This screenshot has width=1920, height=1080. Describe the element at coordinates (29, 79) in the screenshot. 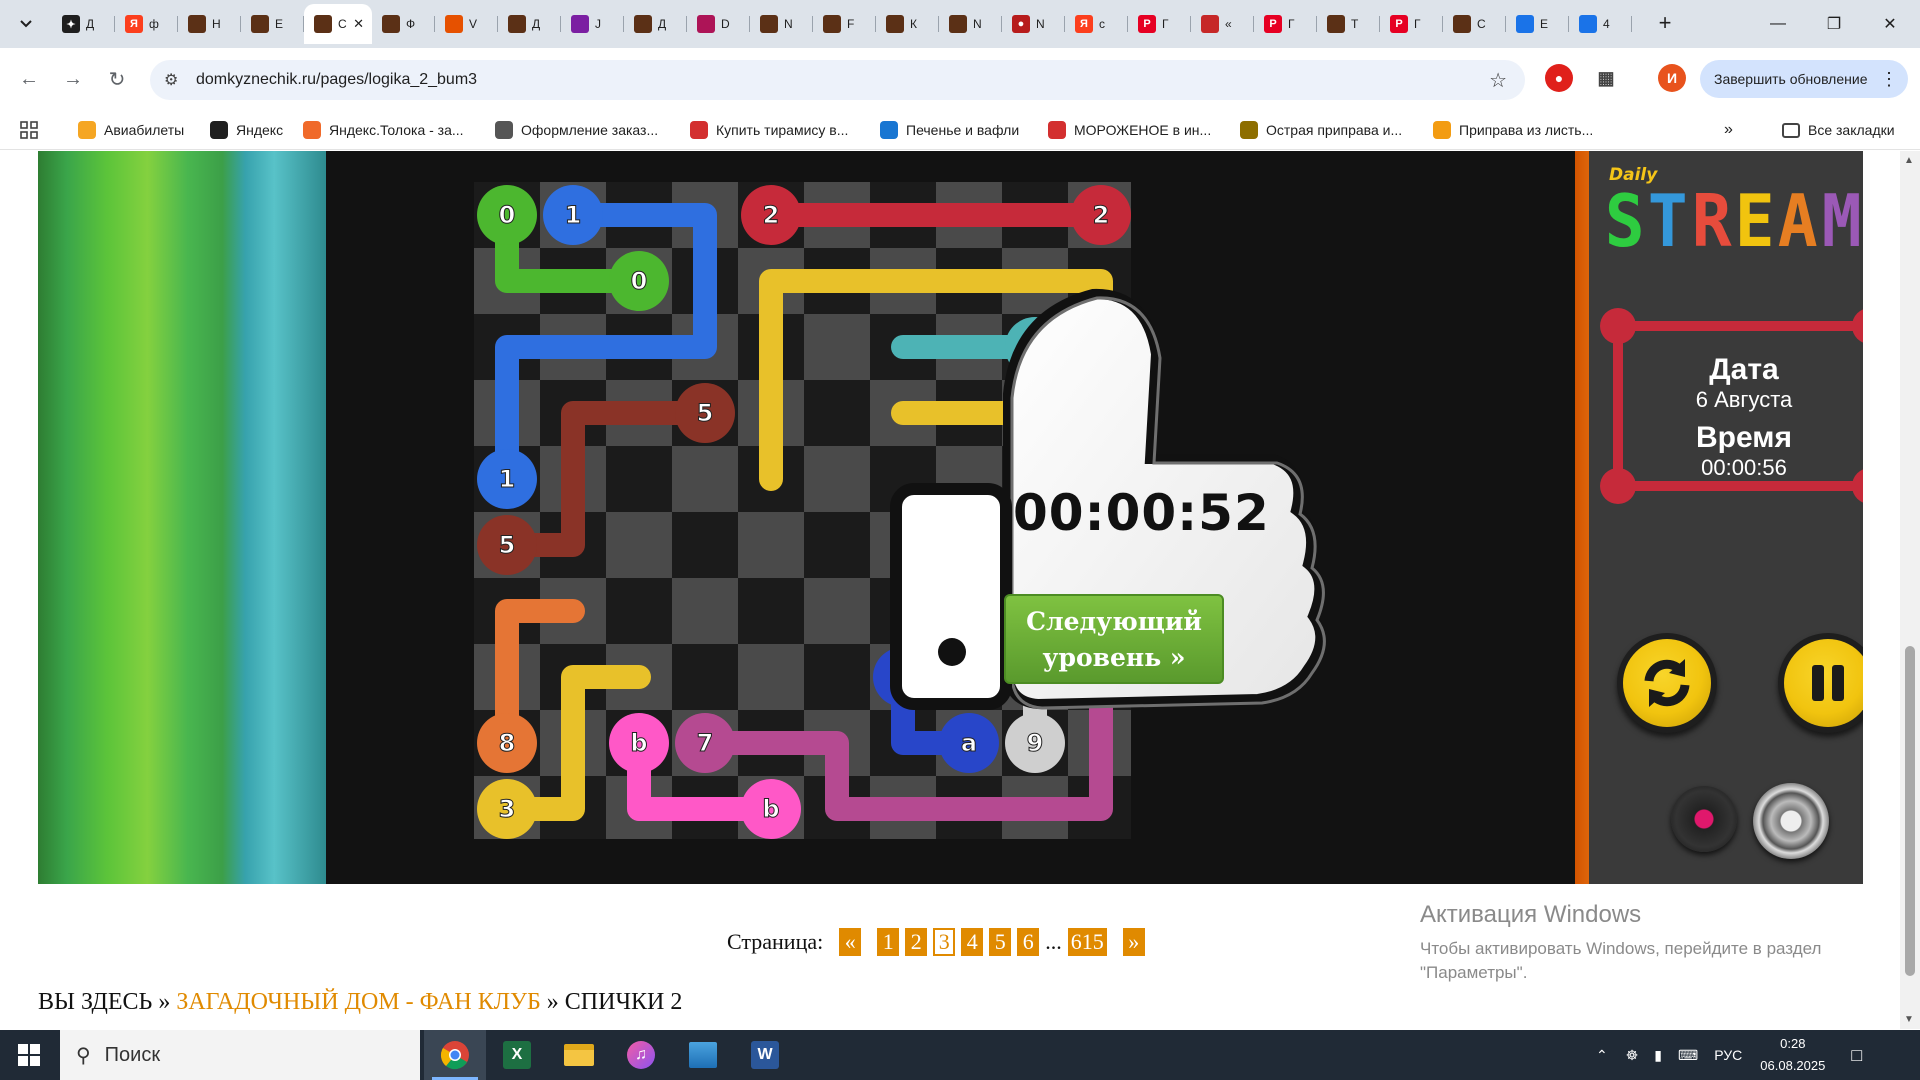

I see `back-button: ←` at that location.